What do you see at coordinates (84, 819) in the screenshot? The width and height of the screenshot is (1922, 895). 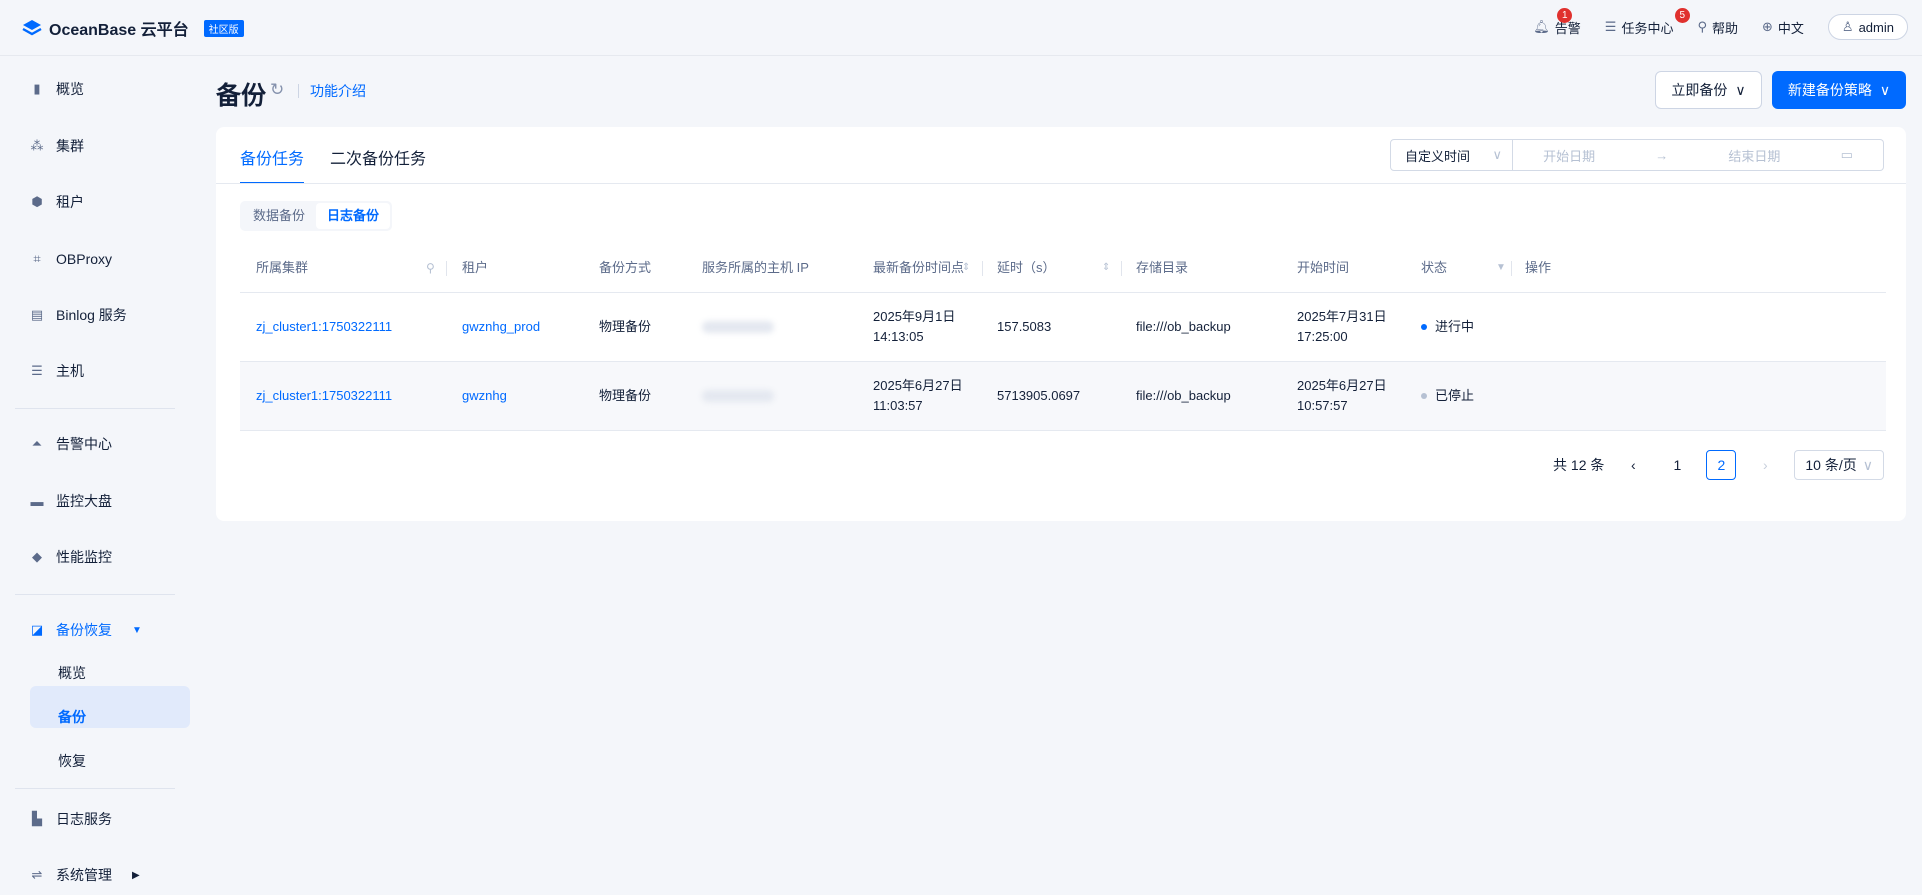 I see `sidebar-item-label: 日志服务` at bounding box center [84, 819].